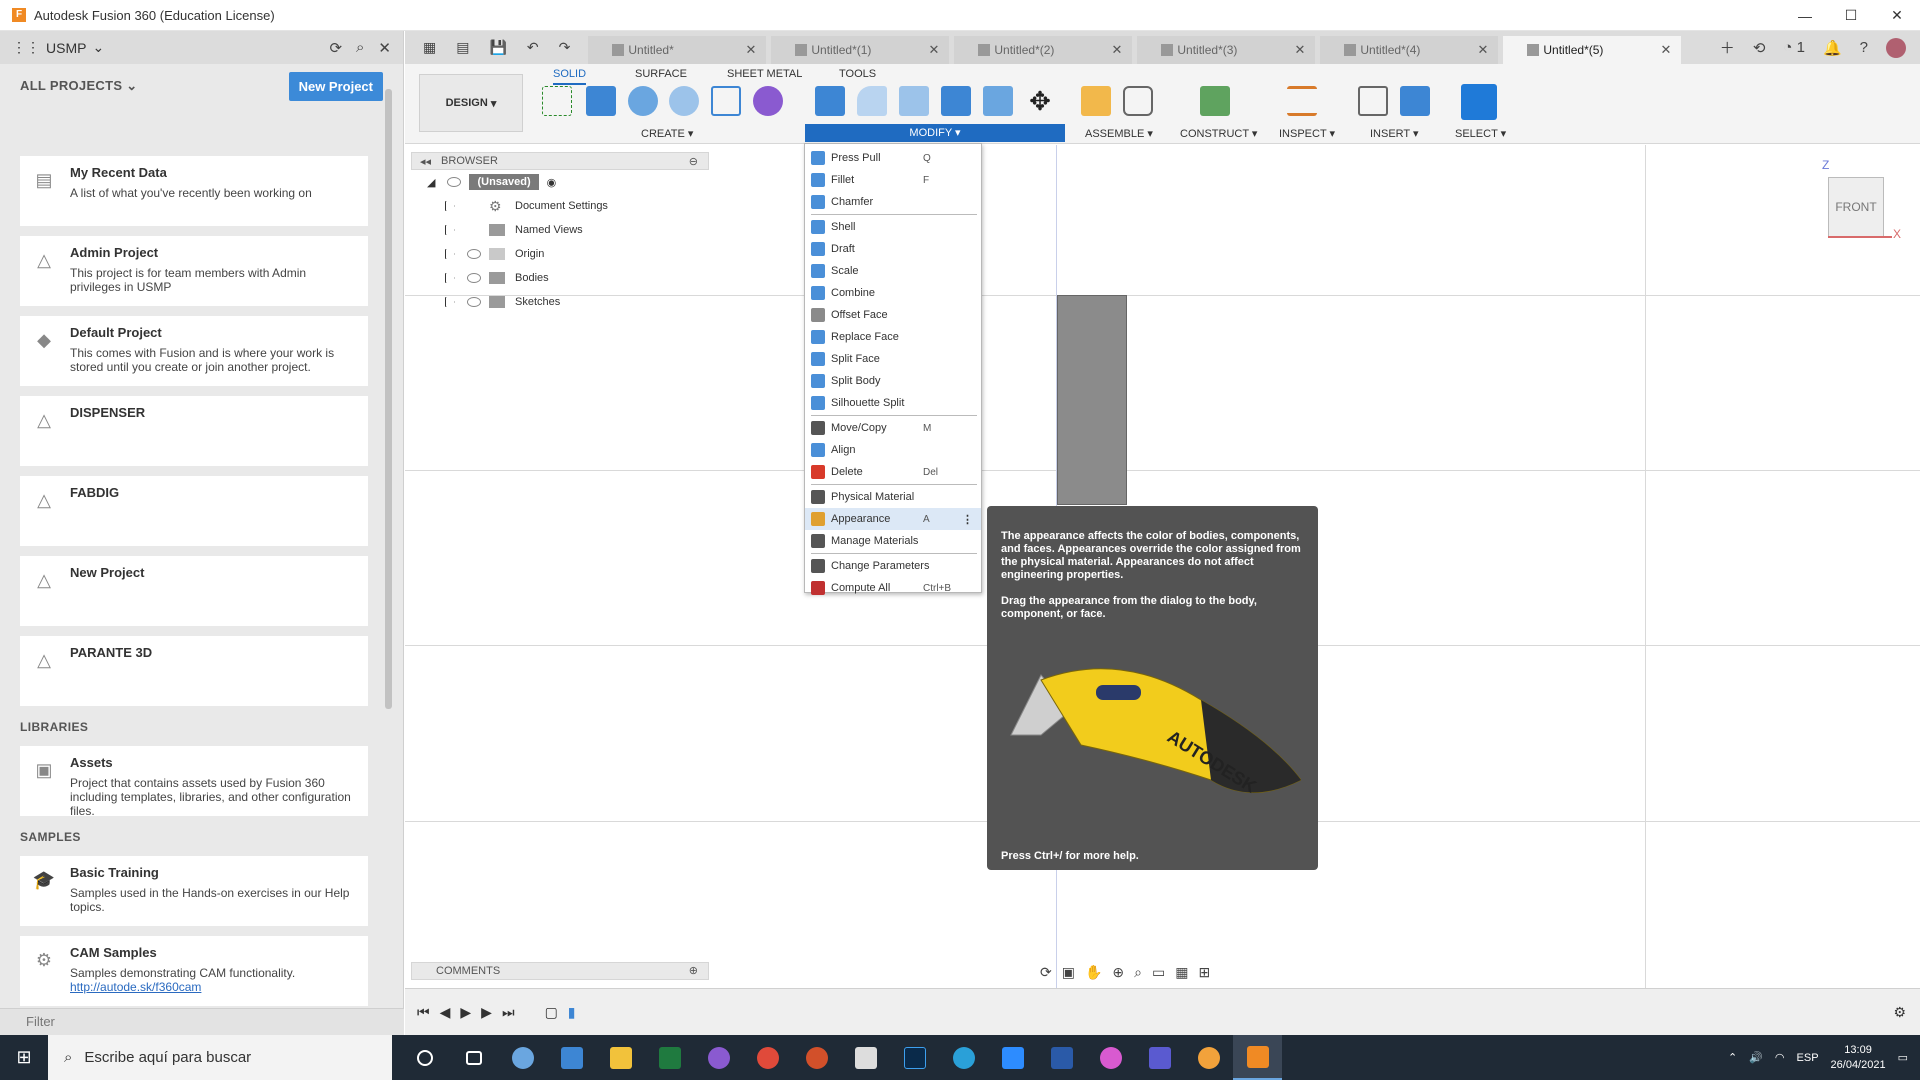 The image size is (1920, 1080). What do you see at coordinates (893, 381) in the screenshot?
I see `menu-item-split-body: Split Body` at bounding box center [893, 381].